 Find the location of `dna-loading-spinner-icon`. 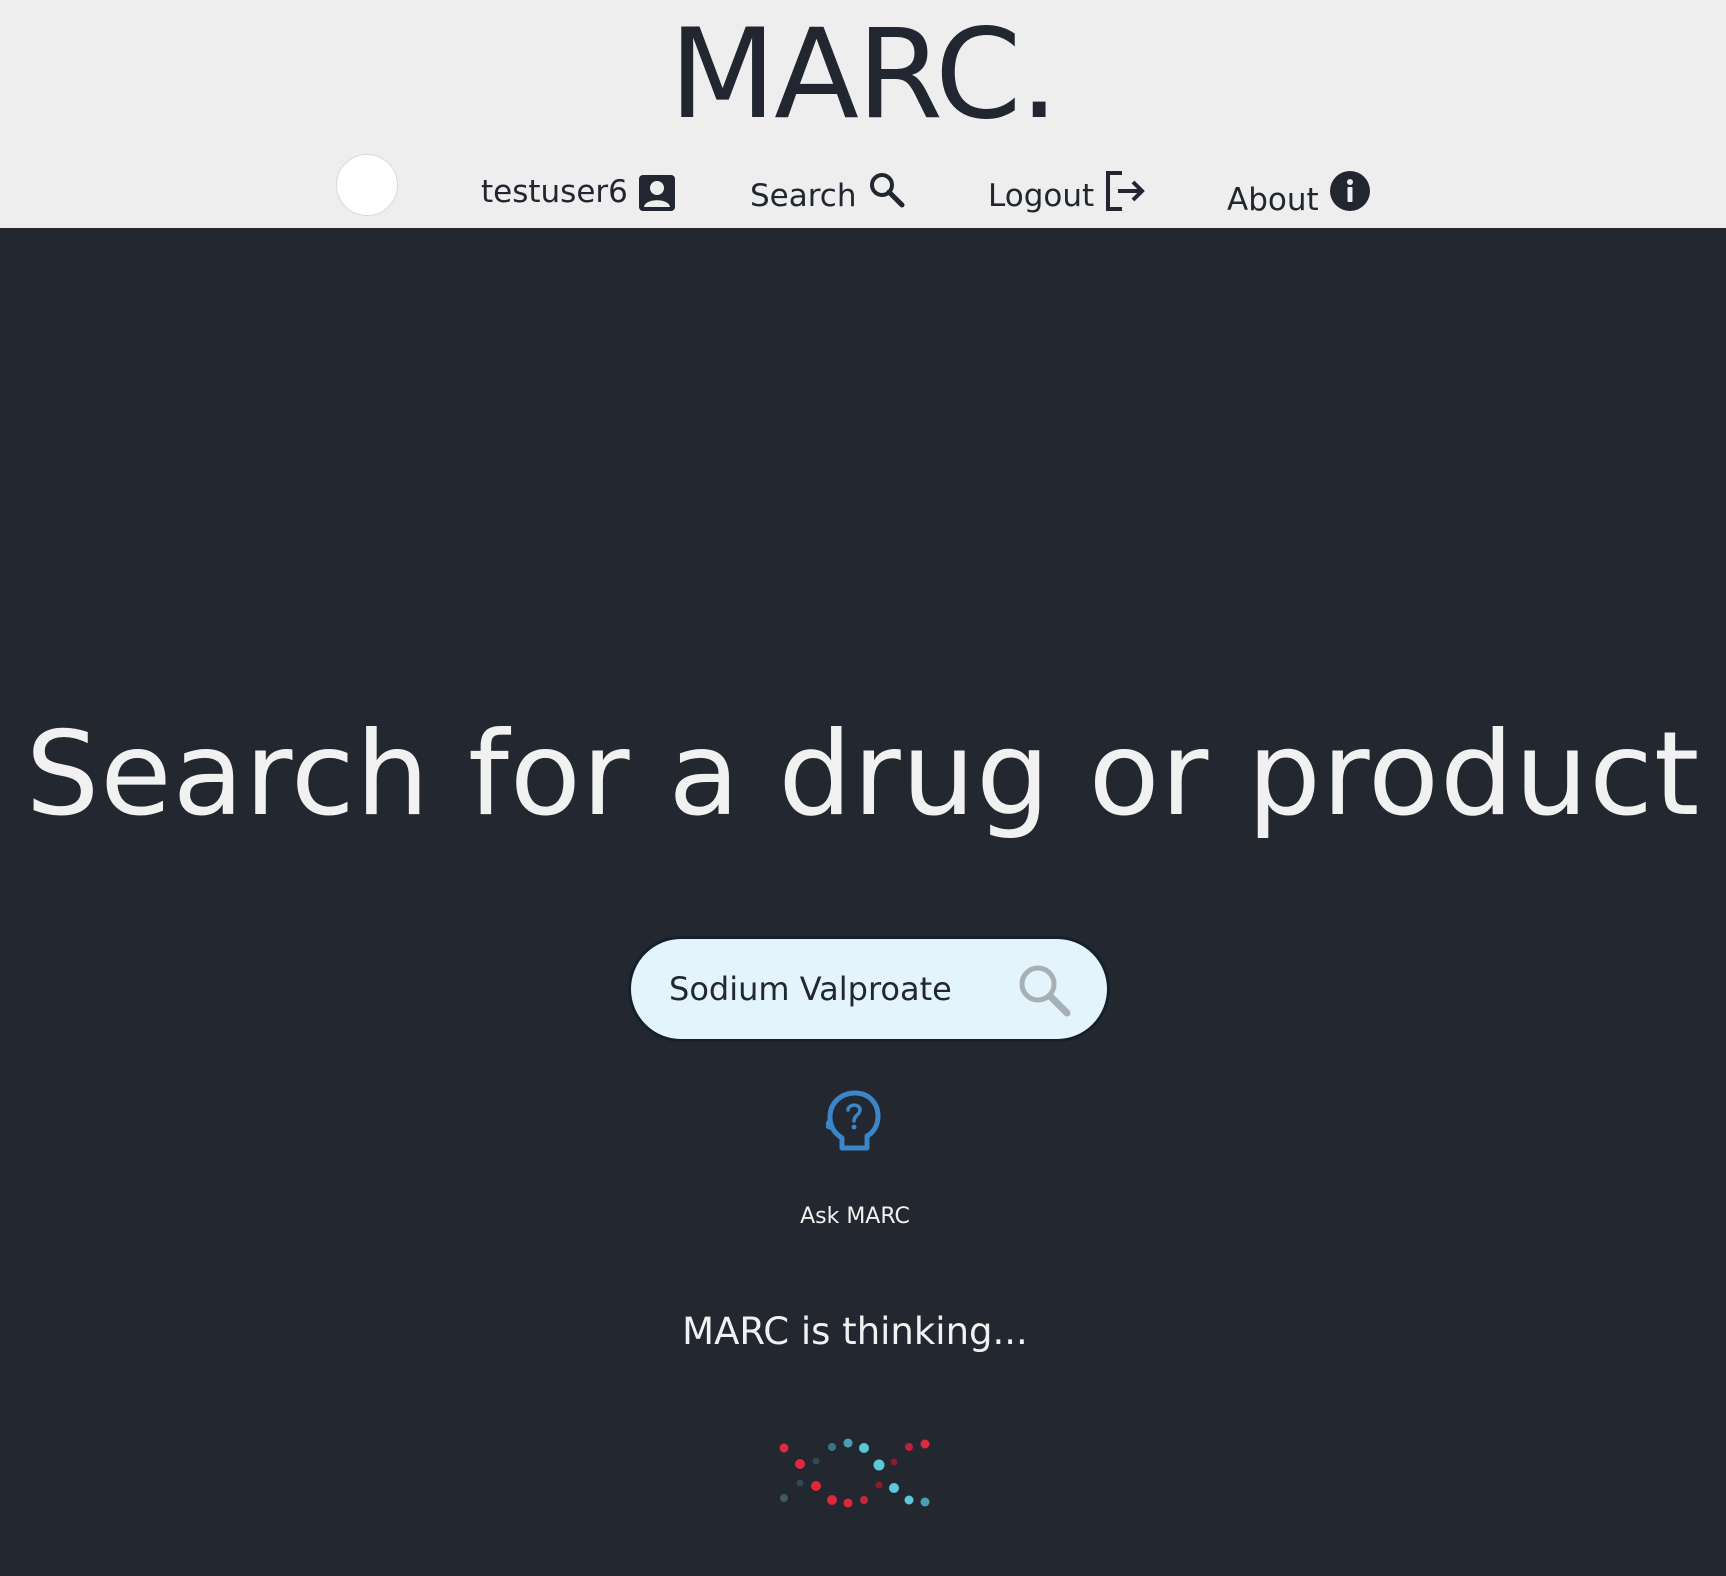

dna-loading-spinner-icon is located at coordinates (854, 1473).